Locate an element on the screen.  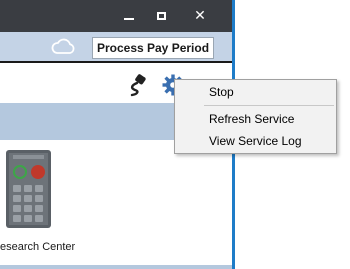
toolbar: Process Pay Period is located at coordinates (116, 47).